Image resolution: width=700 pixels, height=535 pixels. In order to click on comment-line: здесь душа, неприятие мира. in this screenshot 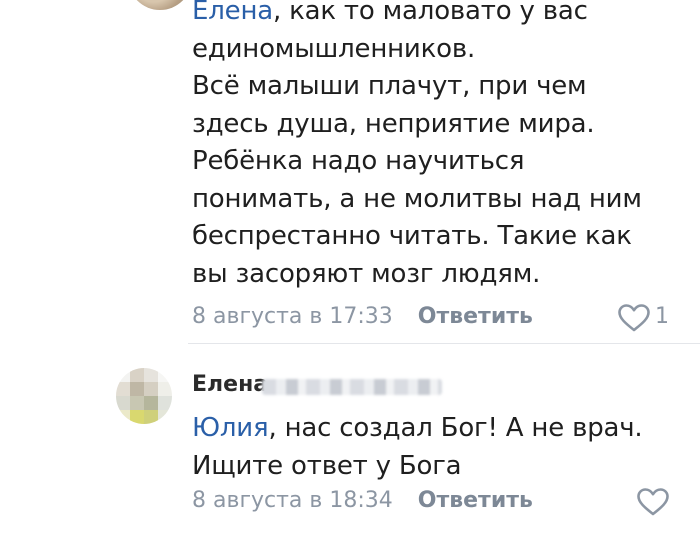, I will do `click(393, 123)`.